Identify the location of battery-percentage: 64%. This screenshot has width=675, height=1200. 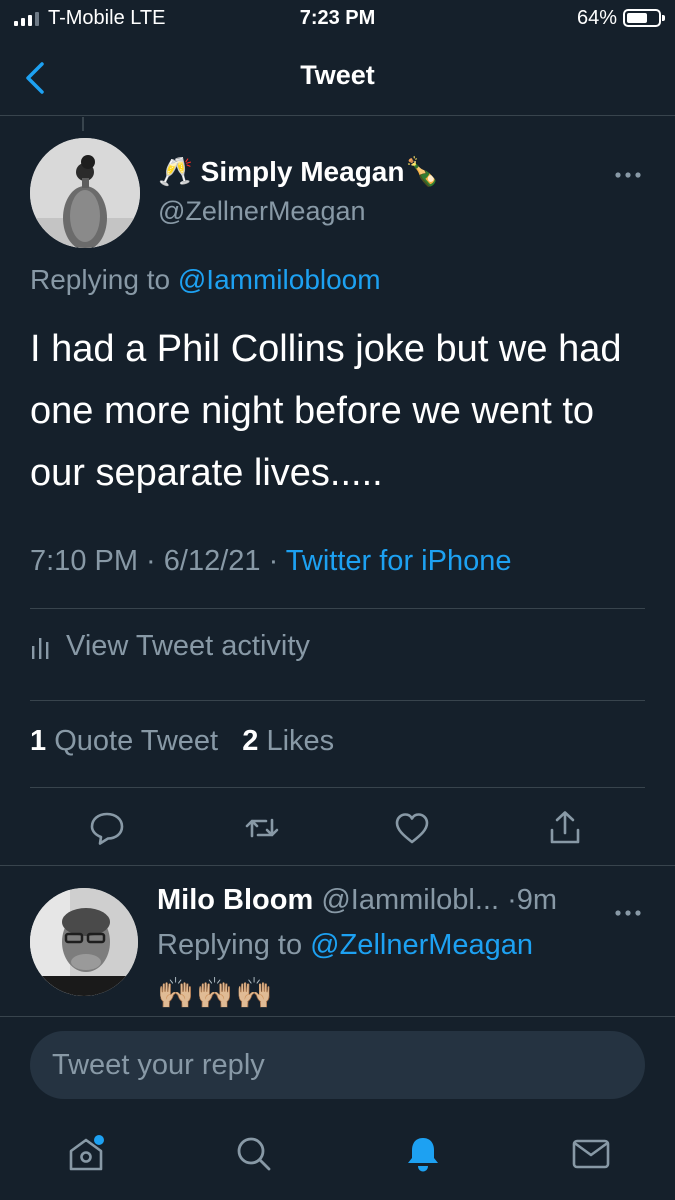
(596, 18).